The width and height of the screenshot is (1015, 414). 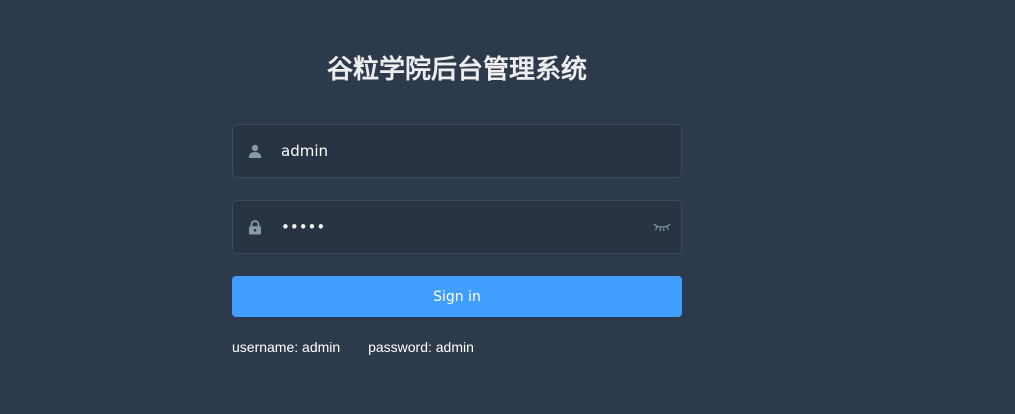 I want to click on user-icon, so click(x=255, y=151).